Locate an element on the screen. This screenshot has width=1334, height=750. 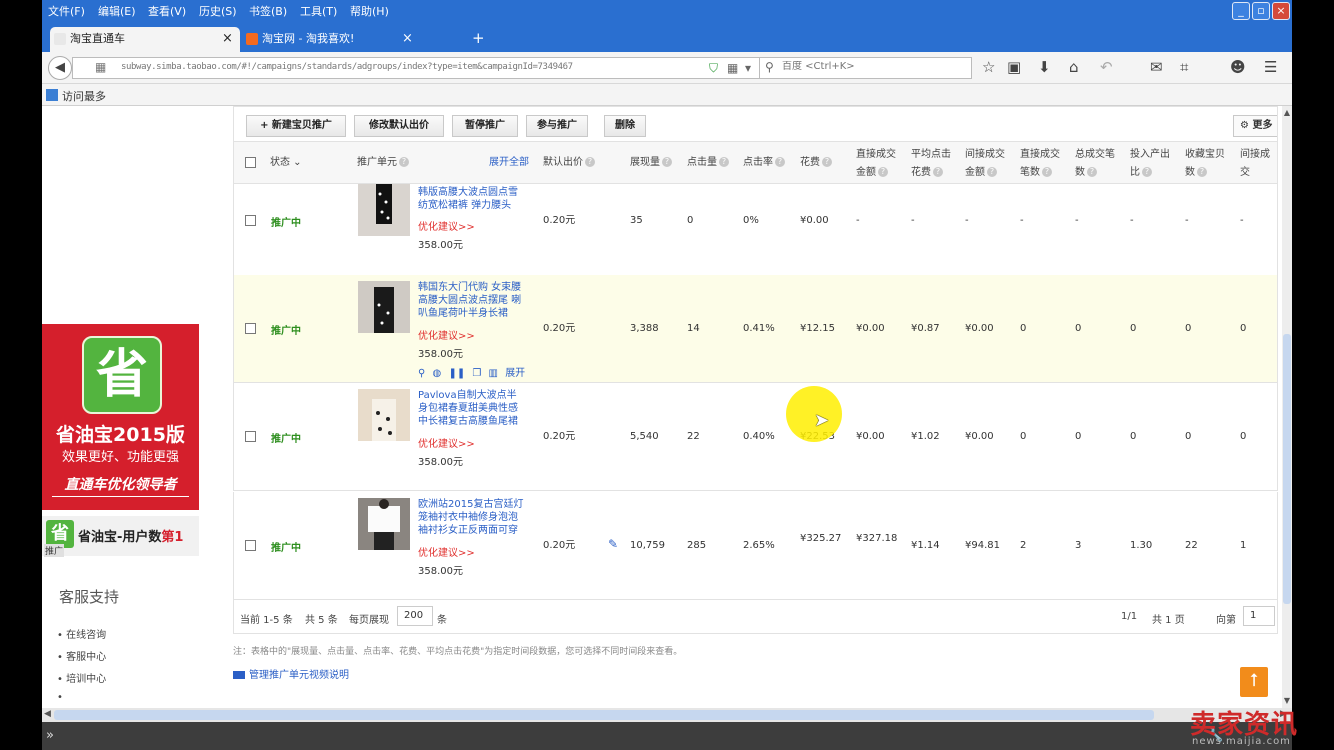
more-button: ⚙ 更多 is located at coordinates (1255, 126).